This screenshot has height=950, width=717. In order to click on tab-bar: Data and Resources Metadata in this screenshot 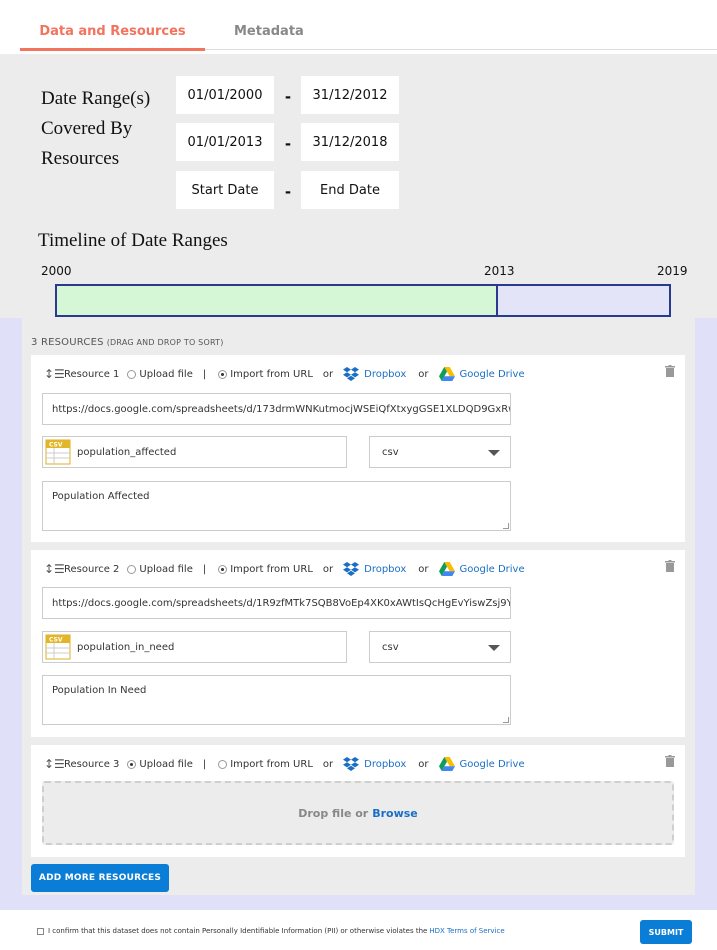, I will do `click(358, 27)`.